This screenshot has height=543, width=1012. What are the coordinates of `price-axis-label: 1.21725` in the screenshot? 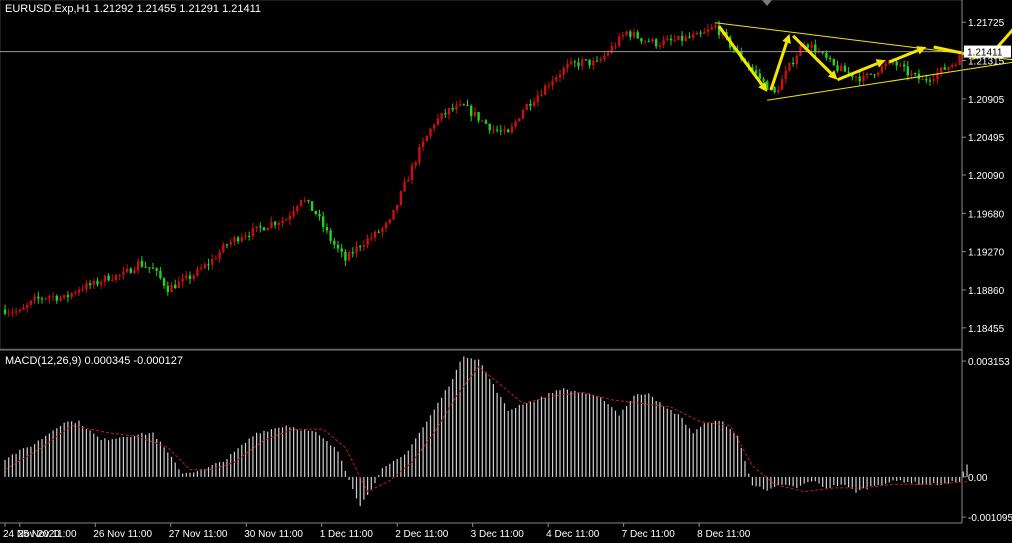 It's located at (986, 23).